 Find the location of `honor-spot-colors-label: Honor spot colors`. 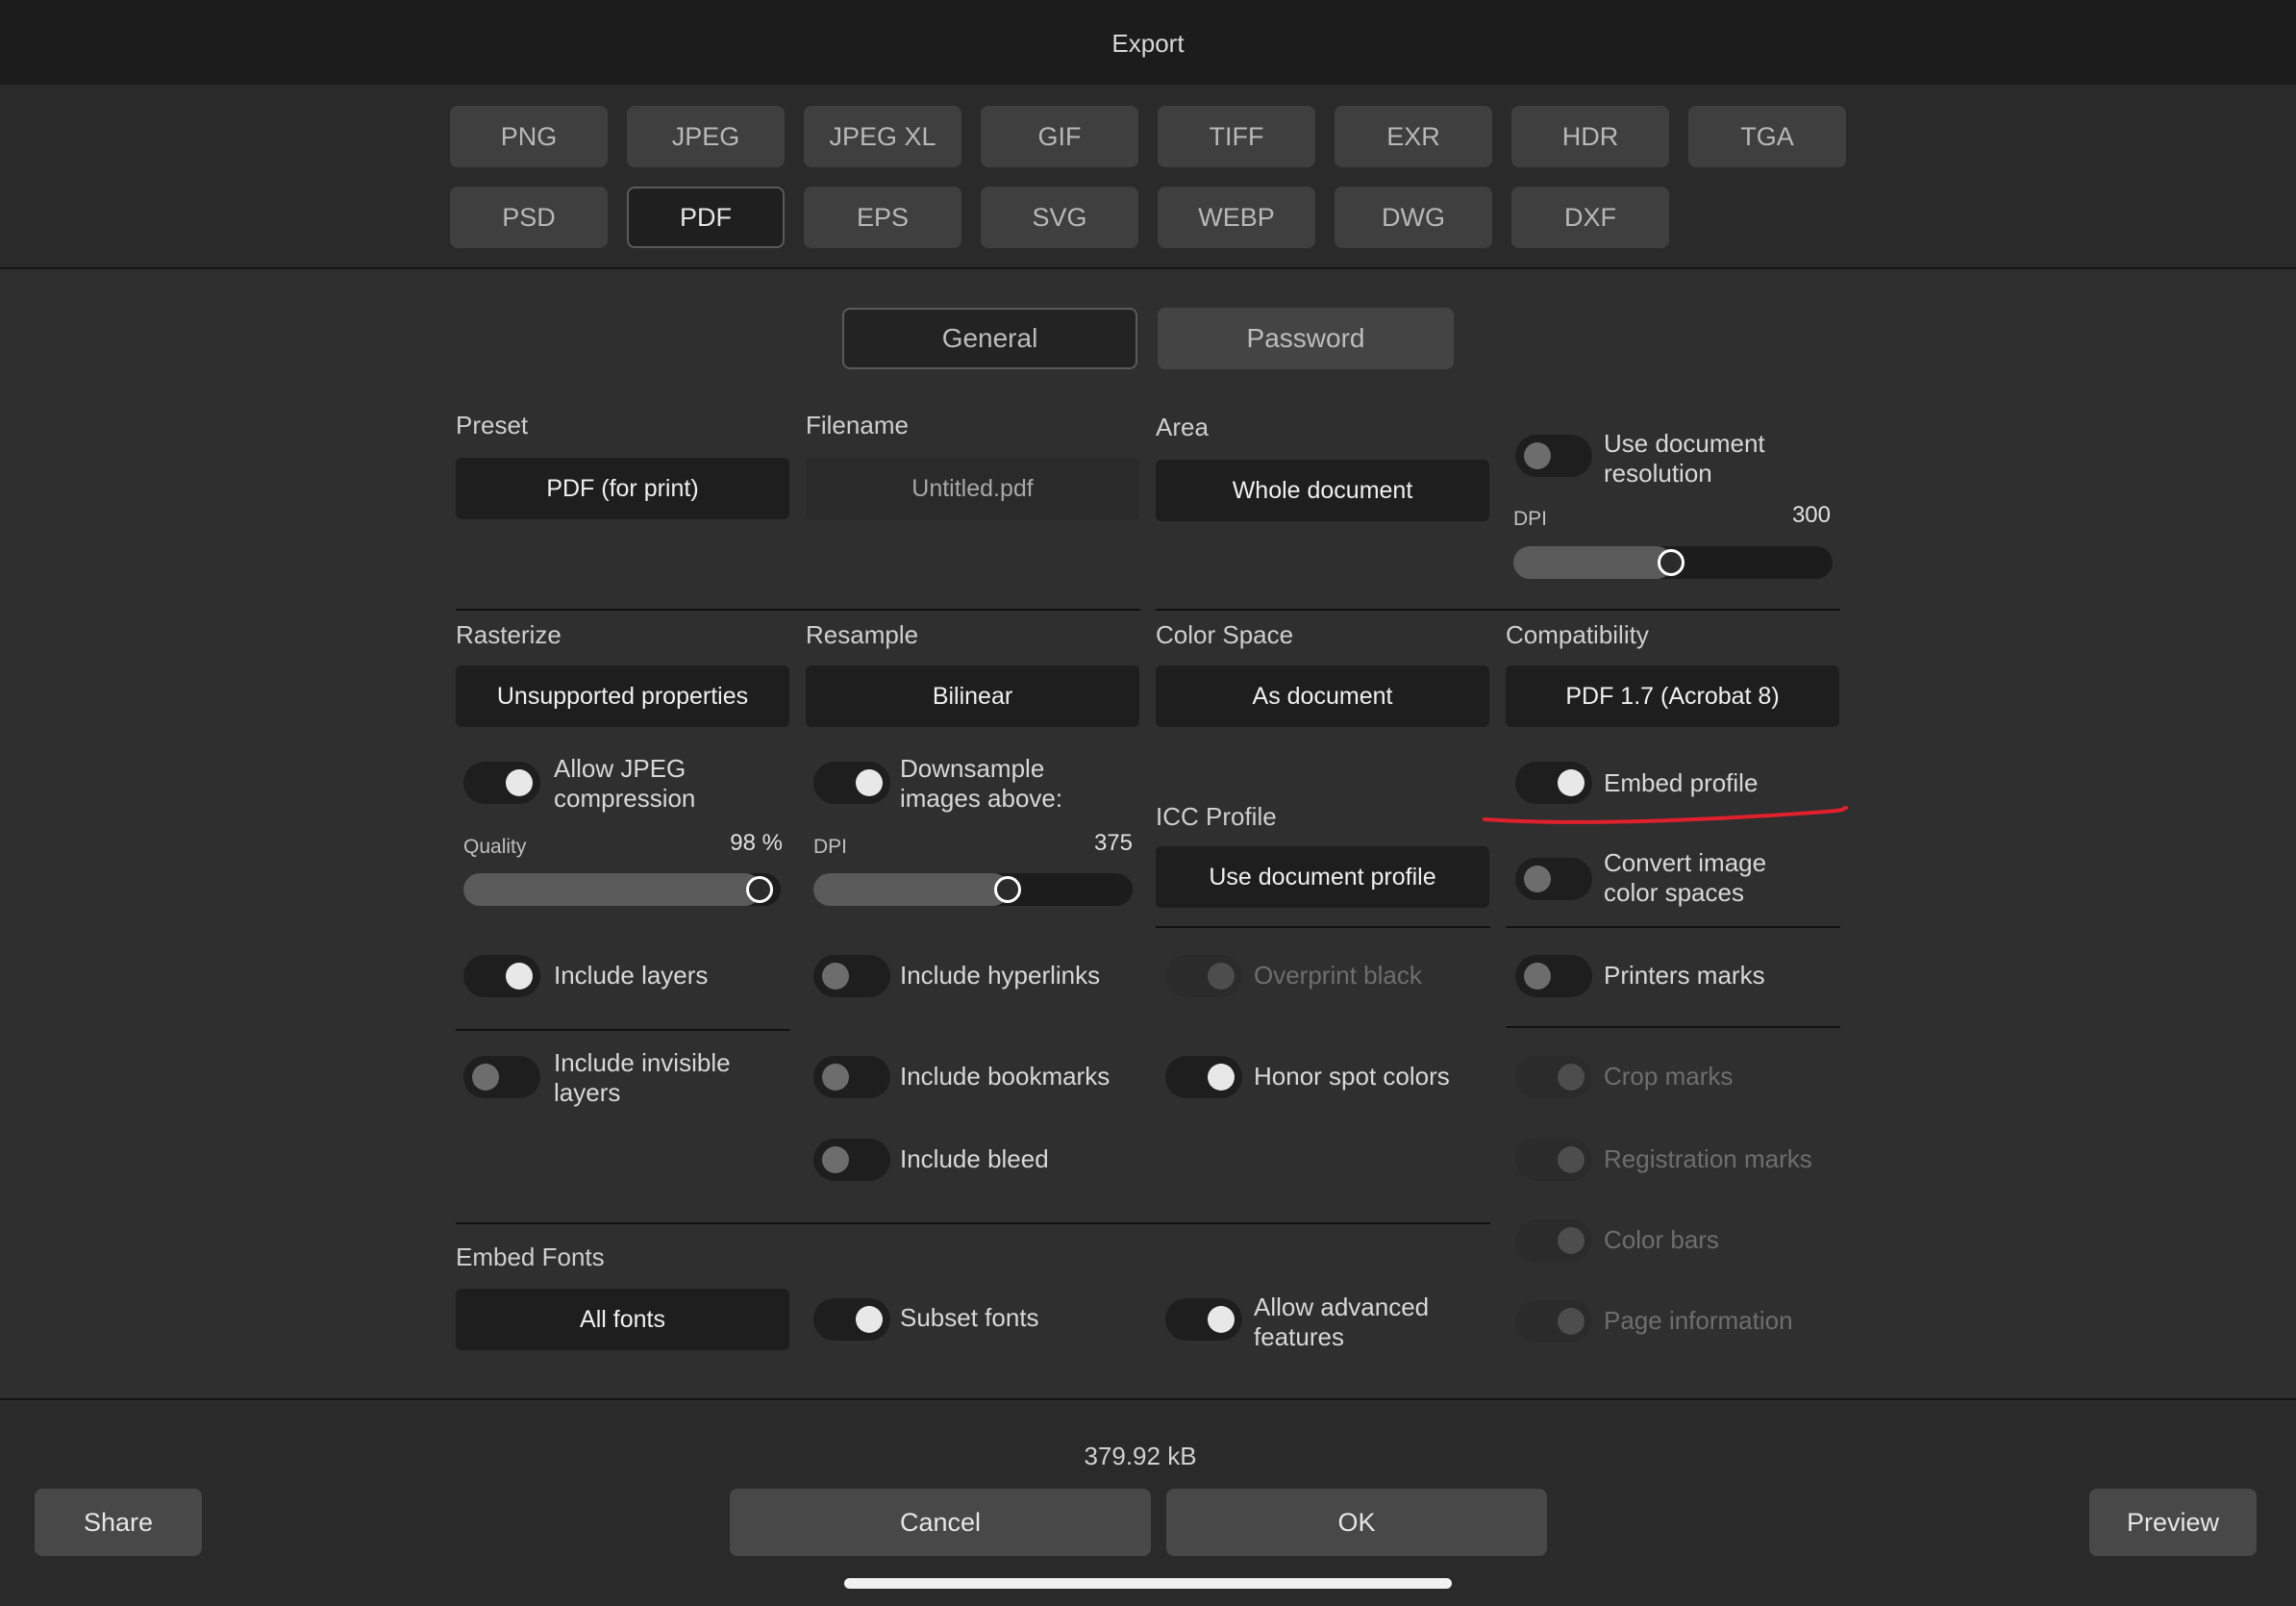

honor-spot-colors-label: Honor spot colors is located at coordinates (1352, 1076).